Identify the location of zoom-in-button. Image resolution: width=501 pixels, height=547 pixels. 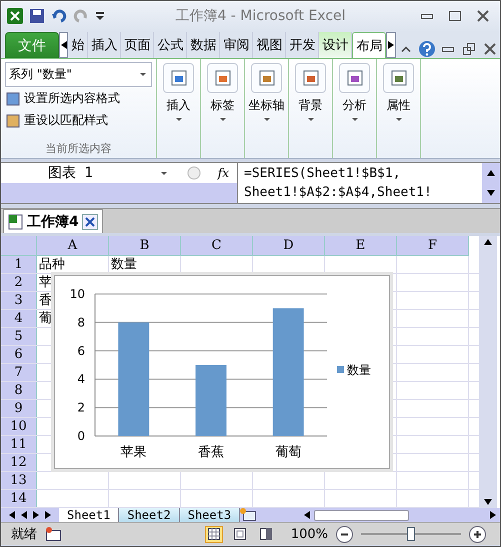
(477, 534).